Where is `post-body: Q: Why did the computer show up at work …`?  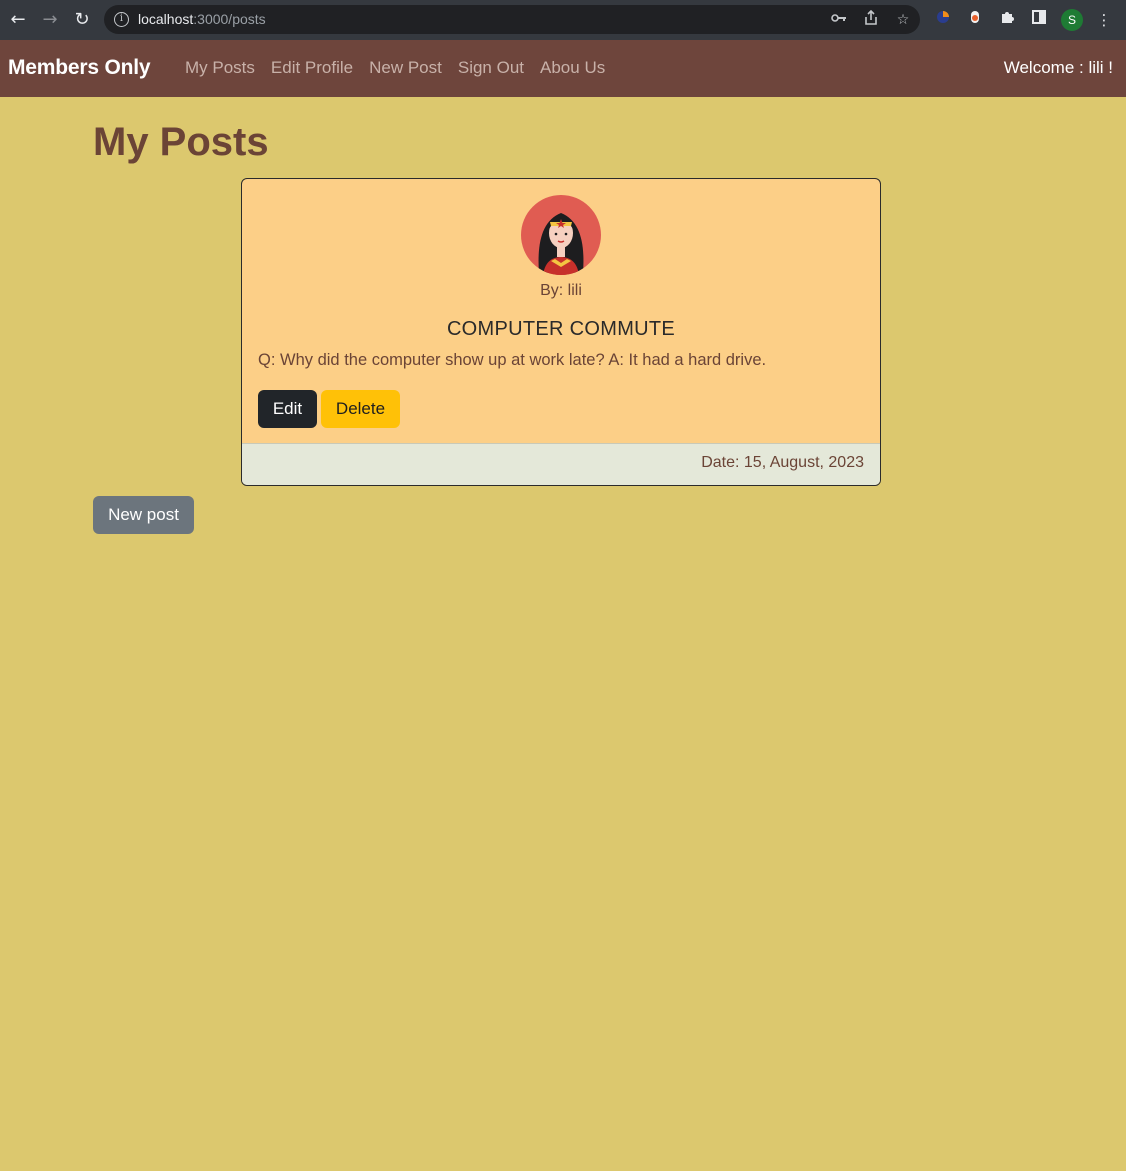
post-body: Q: Why did the computer show up at work … is located at coordinates (512, 360).